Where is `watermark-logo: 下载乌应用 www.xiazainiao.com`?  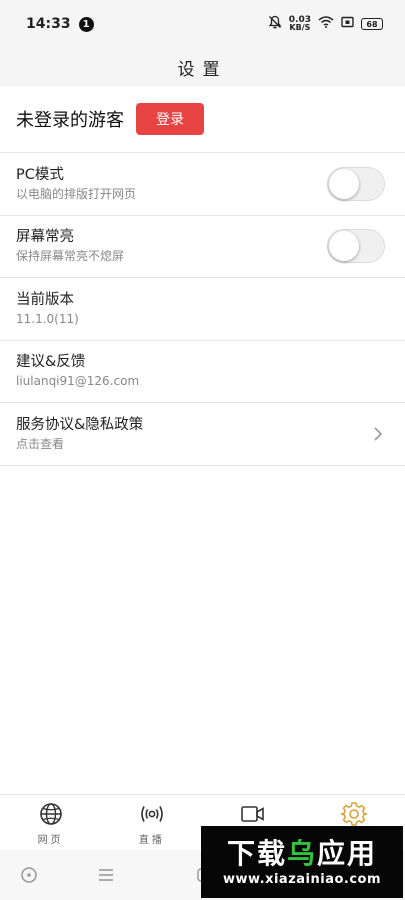
watermark-logo: 下载乌应用 www.xiazainiao.com is located at coordinates (302, 862).